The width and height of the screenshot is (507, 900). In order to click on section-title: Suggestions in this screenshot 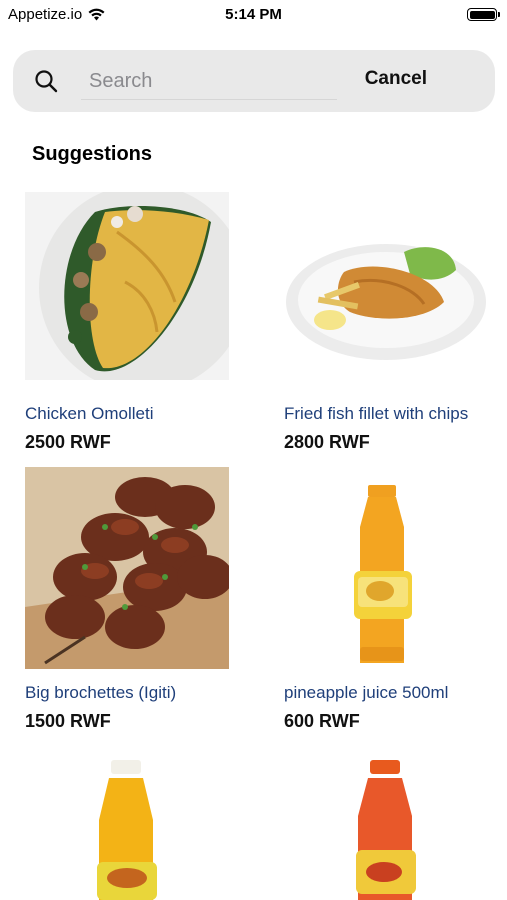, I will do `click(92, 154)`.